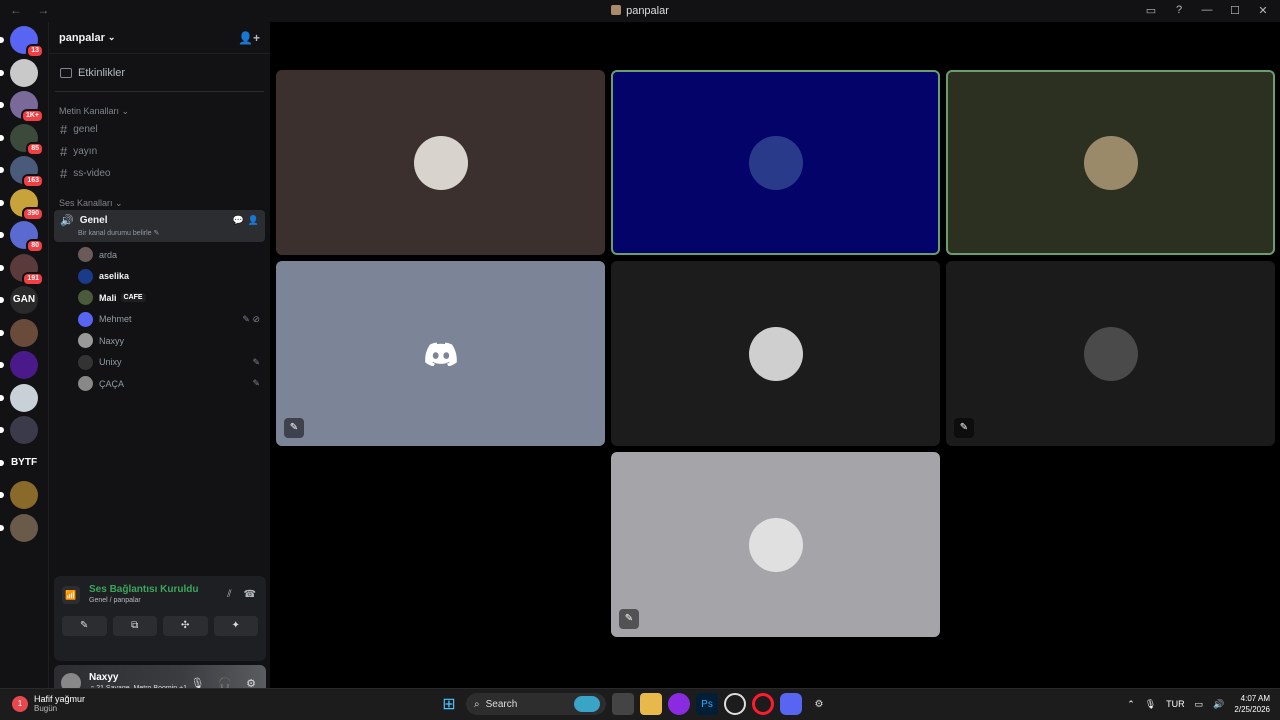 The image size is (1280, 720). Describe the element at coordinates (250, 594) in the screenshot. I see `disconnect-icon: ☎` at that location.